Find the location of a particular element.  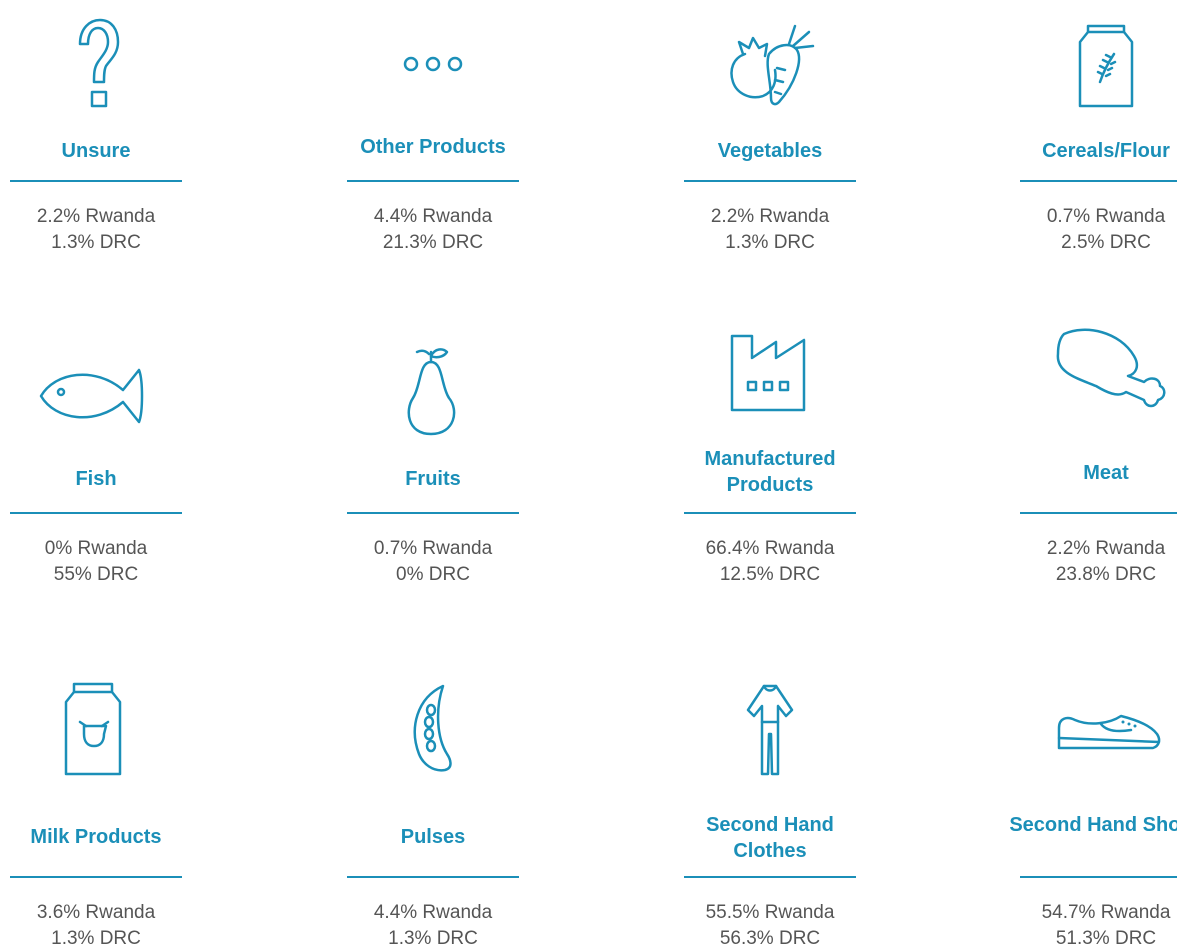

category-title: Pulses is located at coordinates (433, 837).